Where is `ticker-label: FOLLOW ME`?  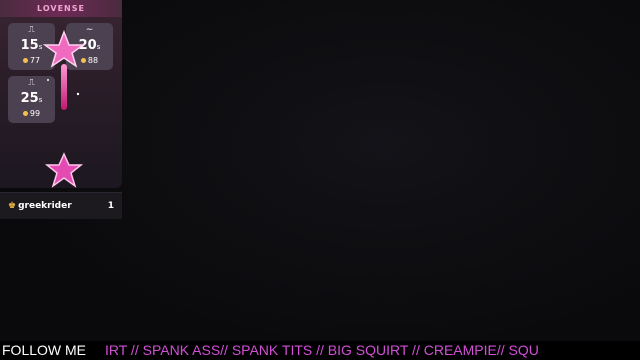
ticker-label: FOLLOW ME is located at coordinates (44, 350).